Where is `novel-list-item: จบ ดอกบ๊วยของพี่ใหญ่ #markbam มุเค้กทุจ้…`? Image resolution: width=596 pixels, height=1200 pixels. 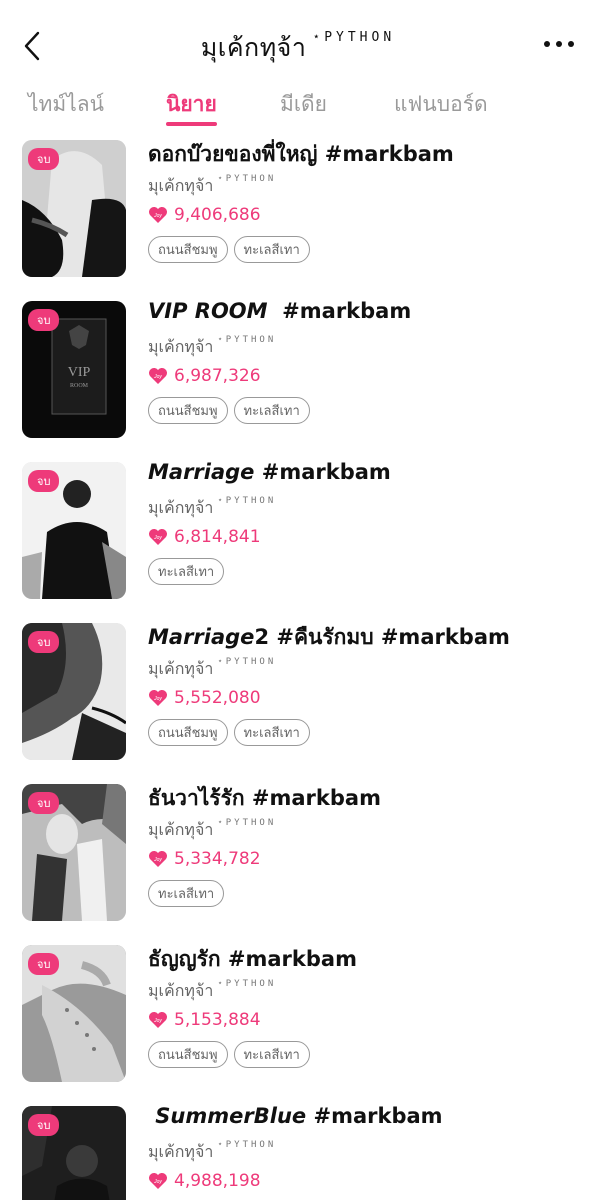 novel-list-item: จบ ดอกบ๊วยของพี่ใหญ่ #markbam มุเค้กทุจ้… is located at coordinates (298, 212).